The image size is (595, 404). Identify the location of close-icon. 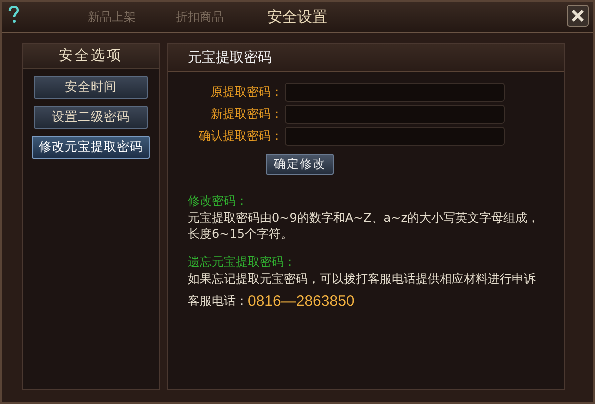
(578, 16).